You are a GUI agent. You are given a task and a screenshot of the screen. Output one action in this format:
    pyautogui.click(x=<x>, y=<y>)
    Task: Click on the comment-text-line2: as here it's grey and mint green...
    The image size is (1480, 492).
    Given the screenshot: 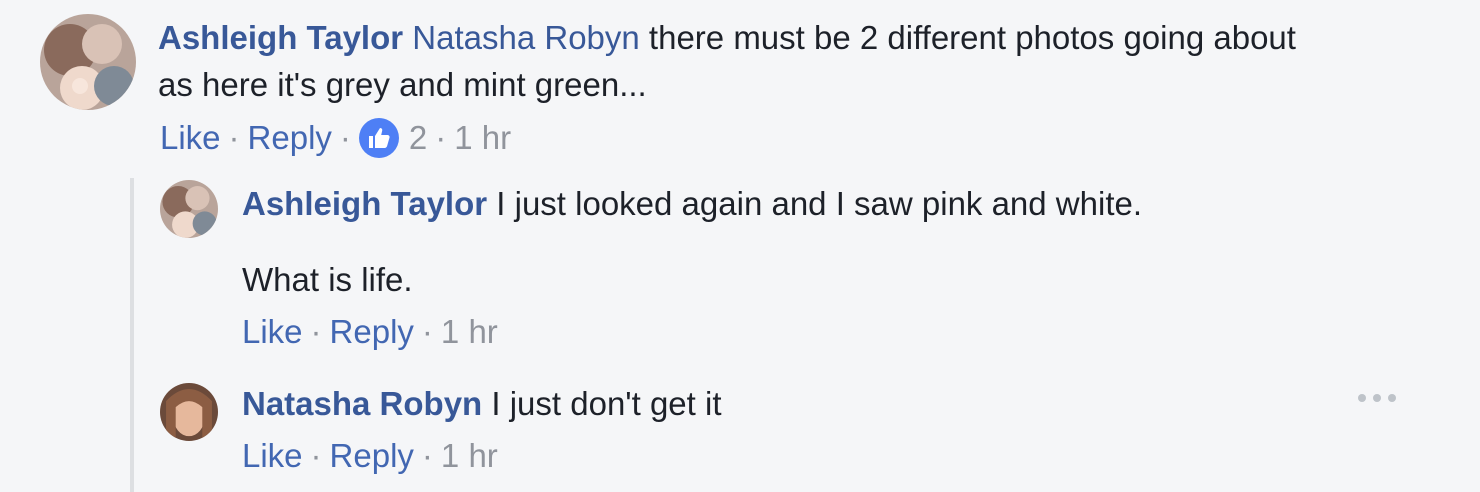 What is the action you would take?
    pyautogui.click(x=402, y=84)
    